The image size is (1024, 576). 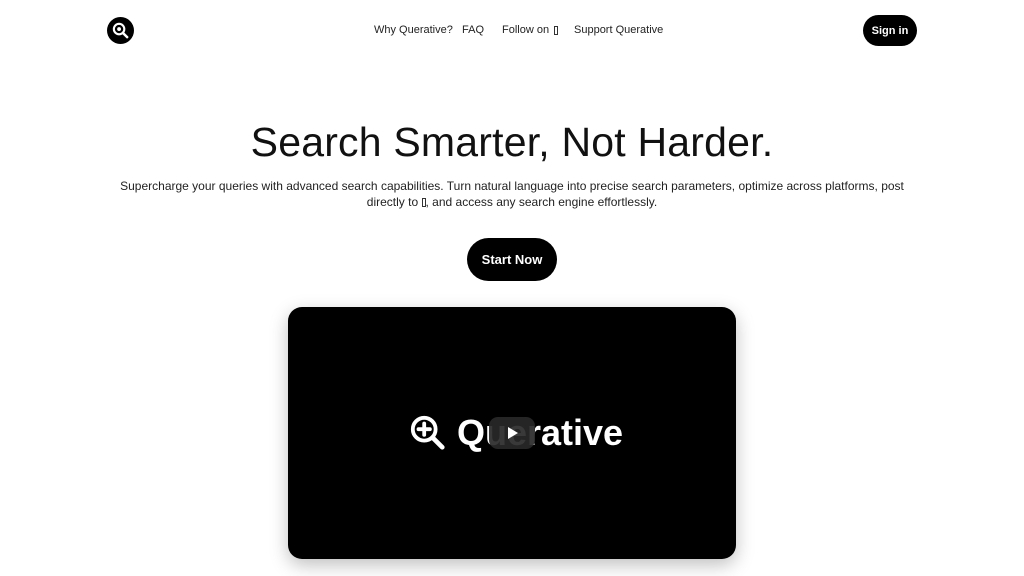 What do you see at coordinates (512, 142) in the screenshot?
I see `hero-title: Search Smarter, Not Harder.` at bounding box center [512, 142].